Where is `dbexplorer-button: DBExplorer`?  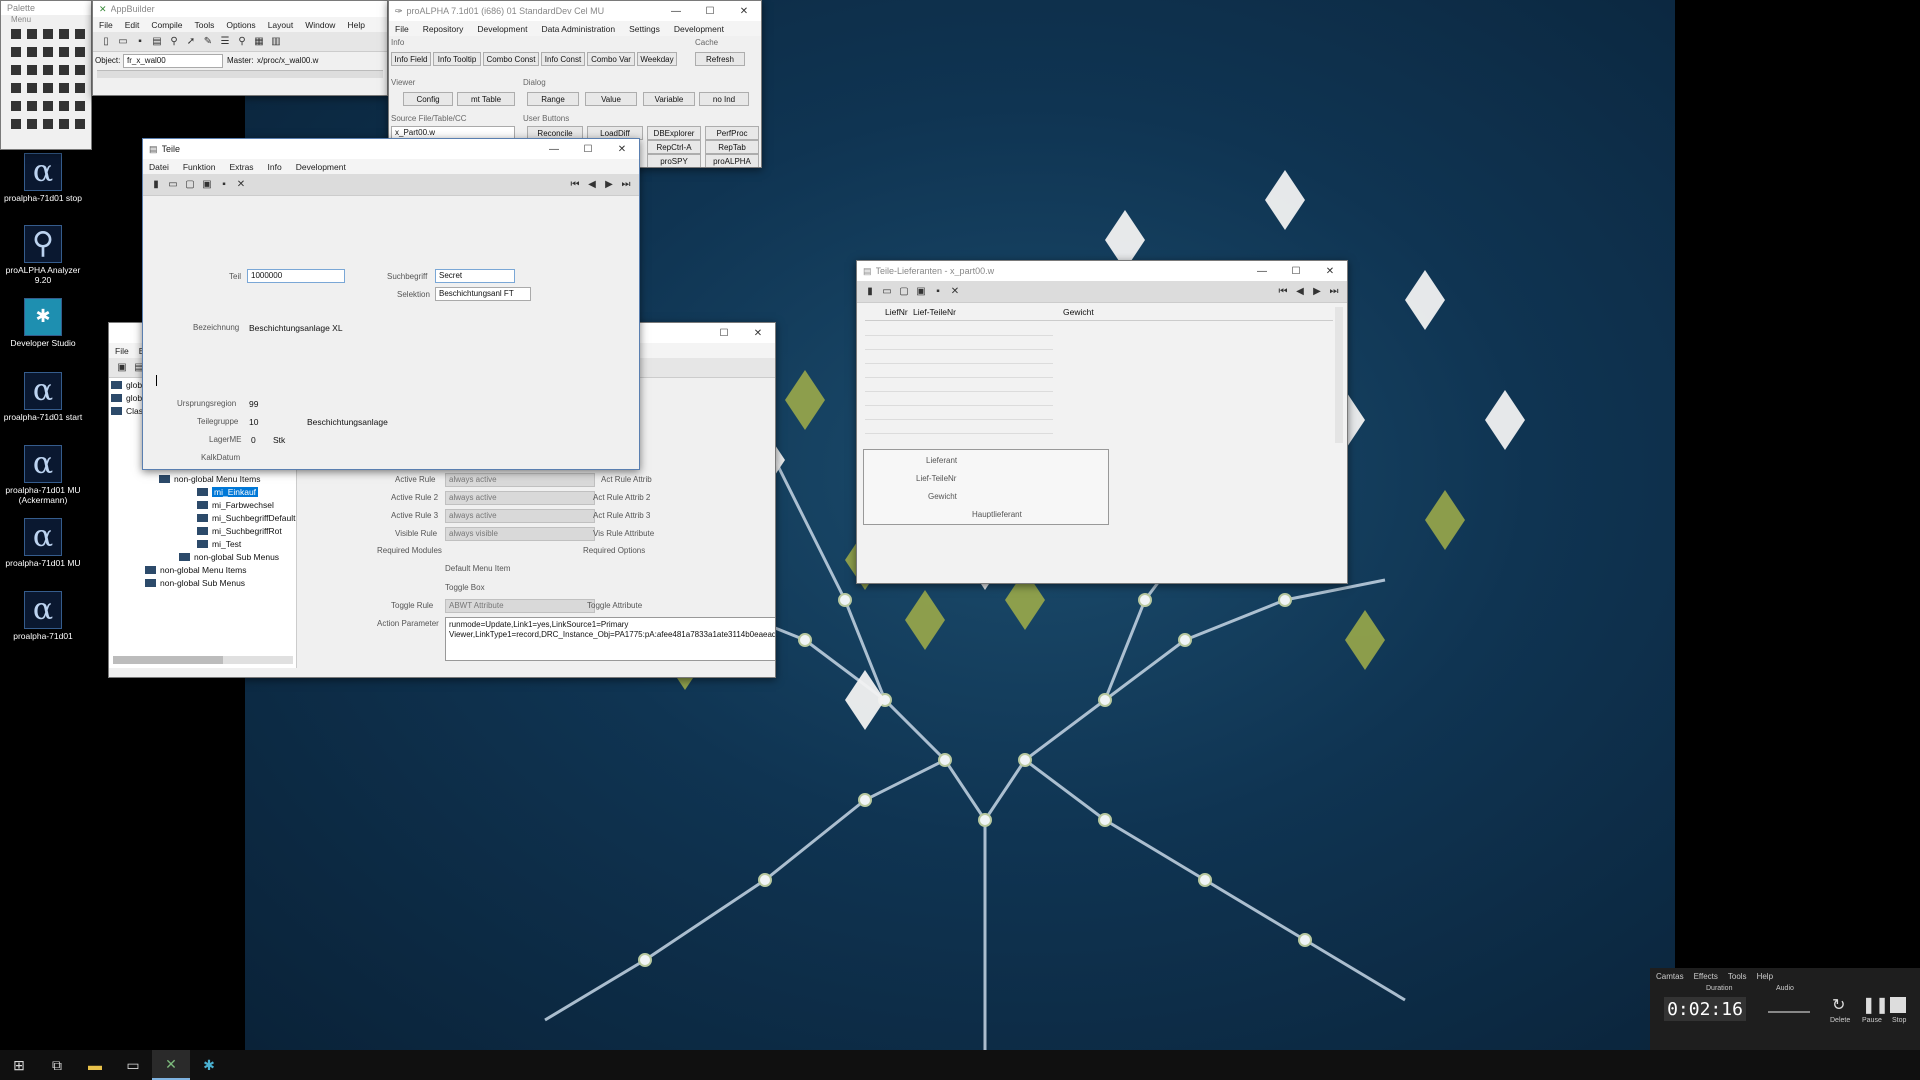
dbexplorer-button: DBExplorer is located at coordinates (674, 133).